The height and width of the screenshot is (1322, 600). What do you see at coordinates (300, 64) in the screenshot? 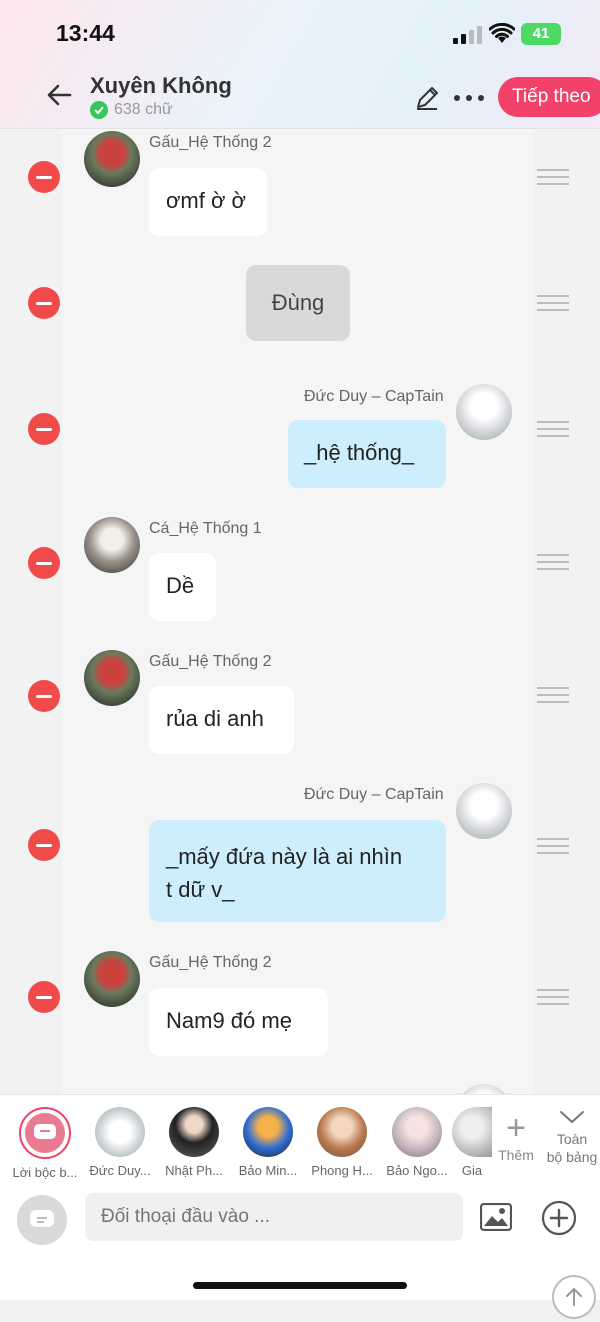
I see `top-bar: 13:44 41 Xuyên Không 638 chữ Tiếp theo` at bounding box center [300, 64].